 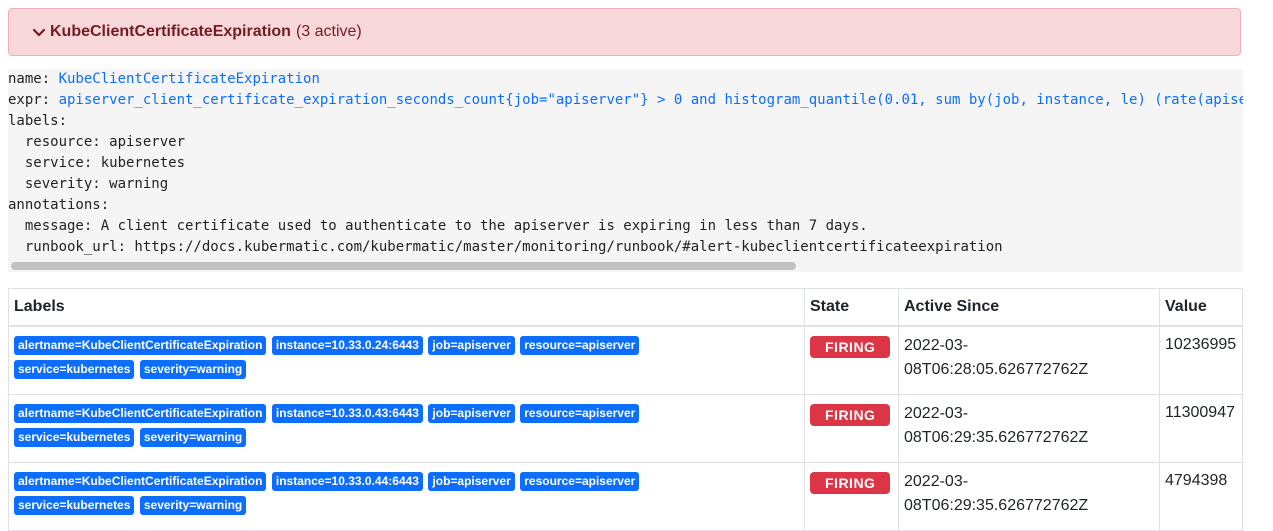 I want to click on scrollbar-thumb, so click(x=403, y=266).